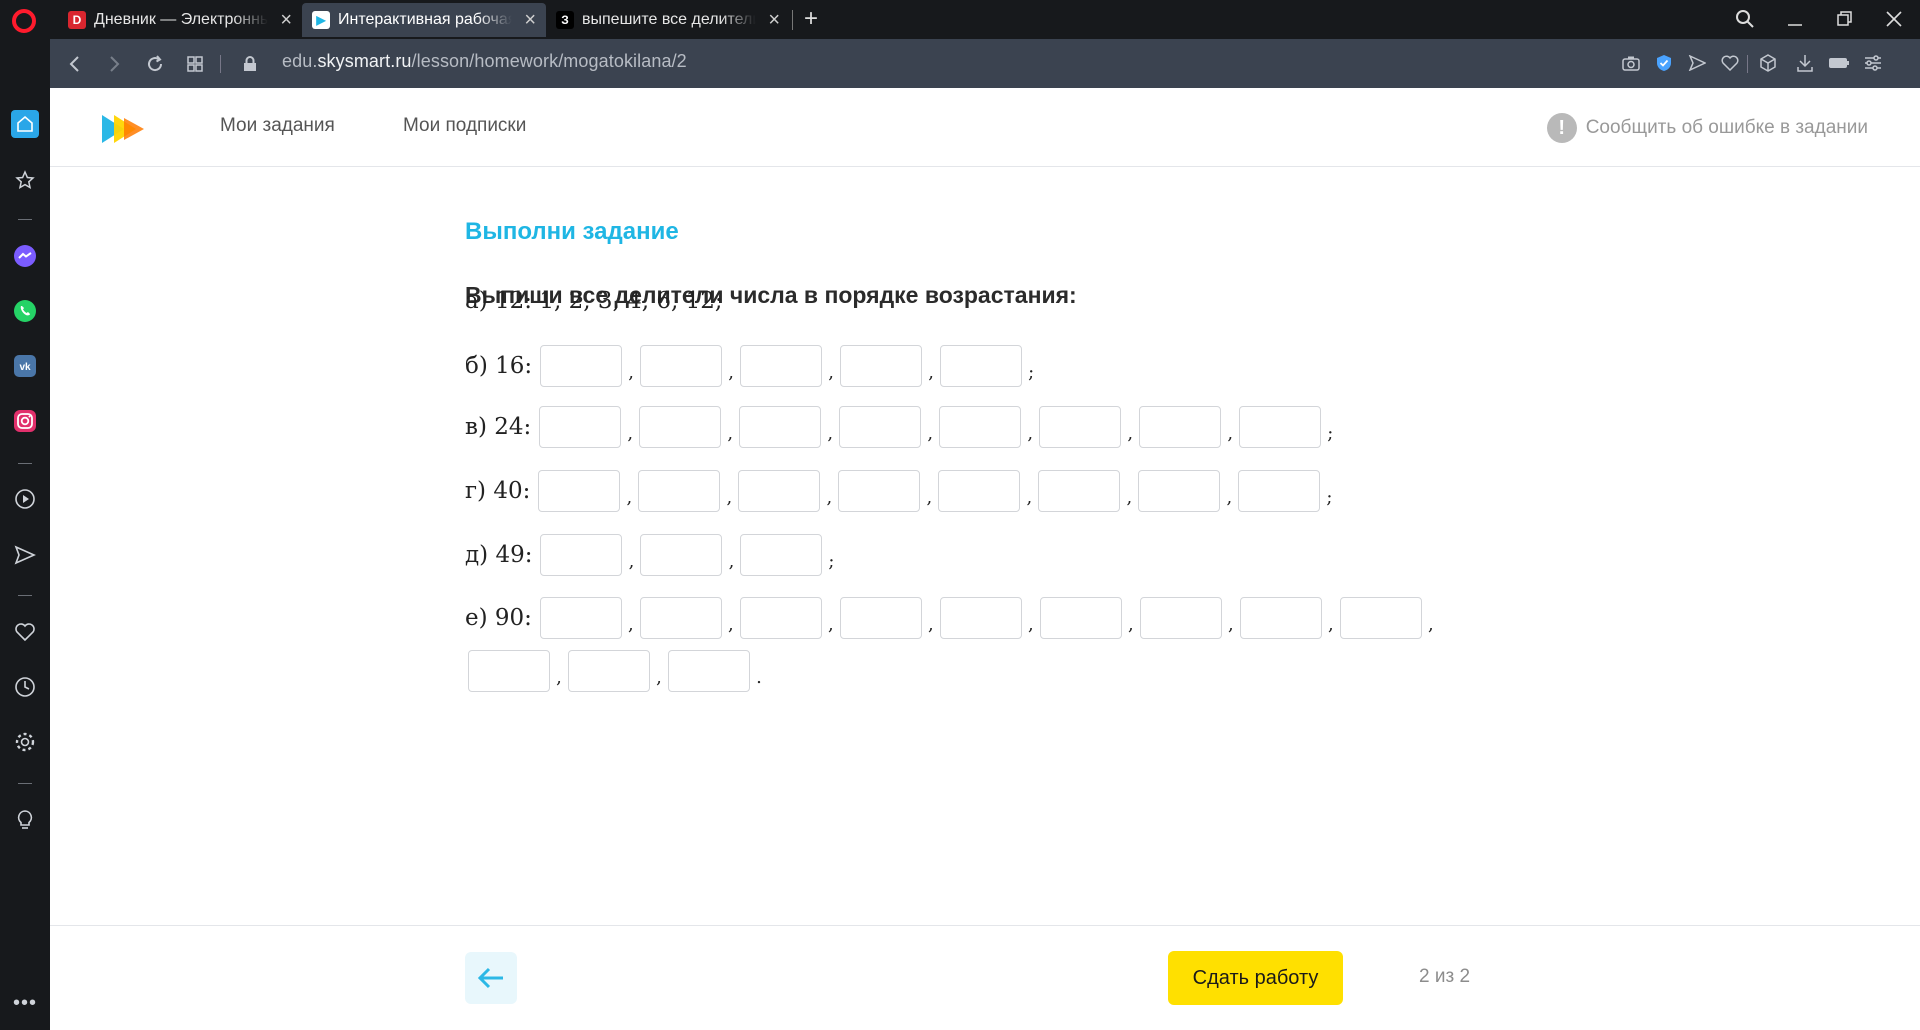 This screenshot has width=1920, height=1030. I want to click on easy-setup-sliders-icon, so click(1873, 63).